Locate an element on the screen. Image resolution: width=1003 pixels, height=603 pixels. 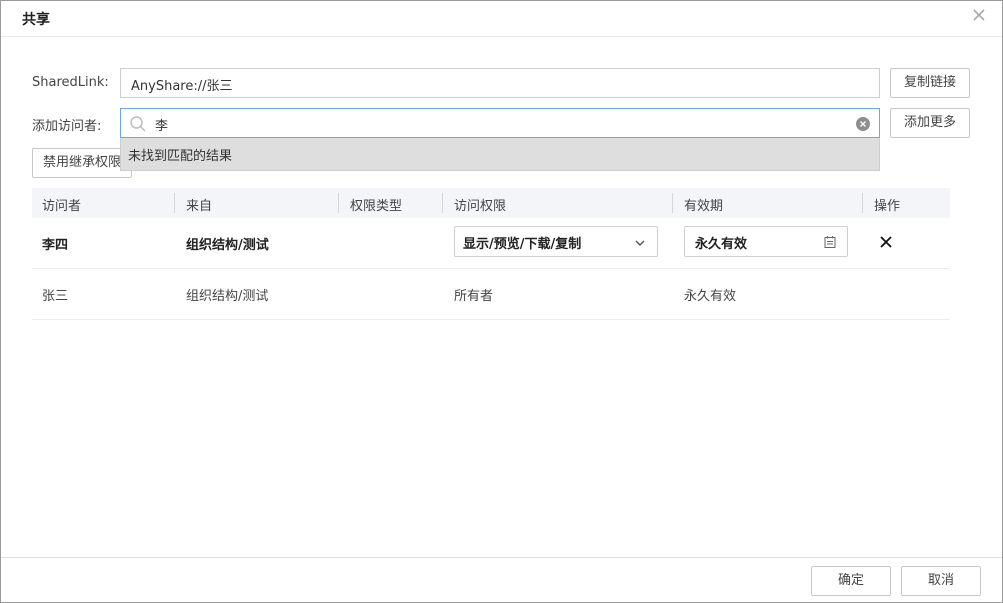
visitor-name: 李四 is located at coordinates (55, 245).